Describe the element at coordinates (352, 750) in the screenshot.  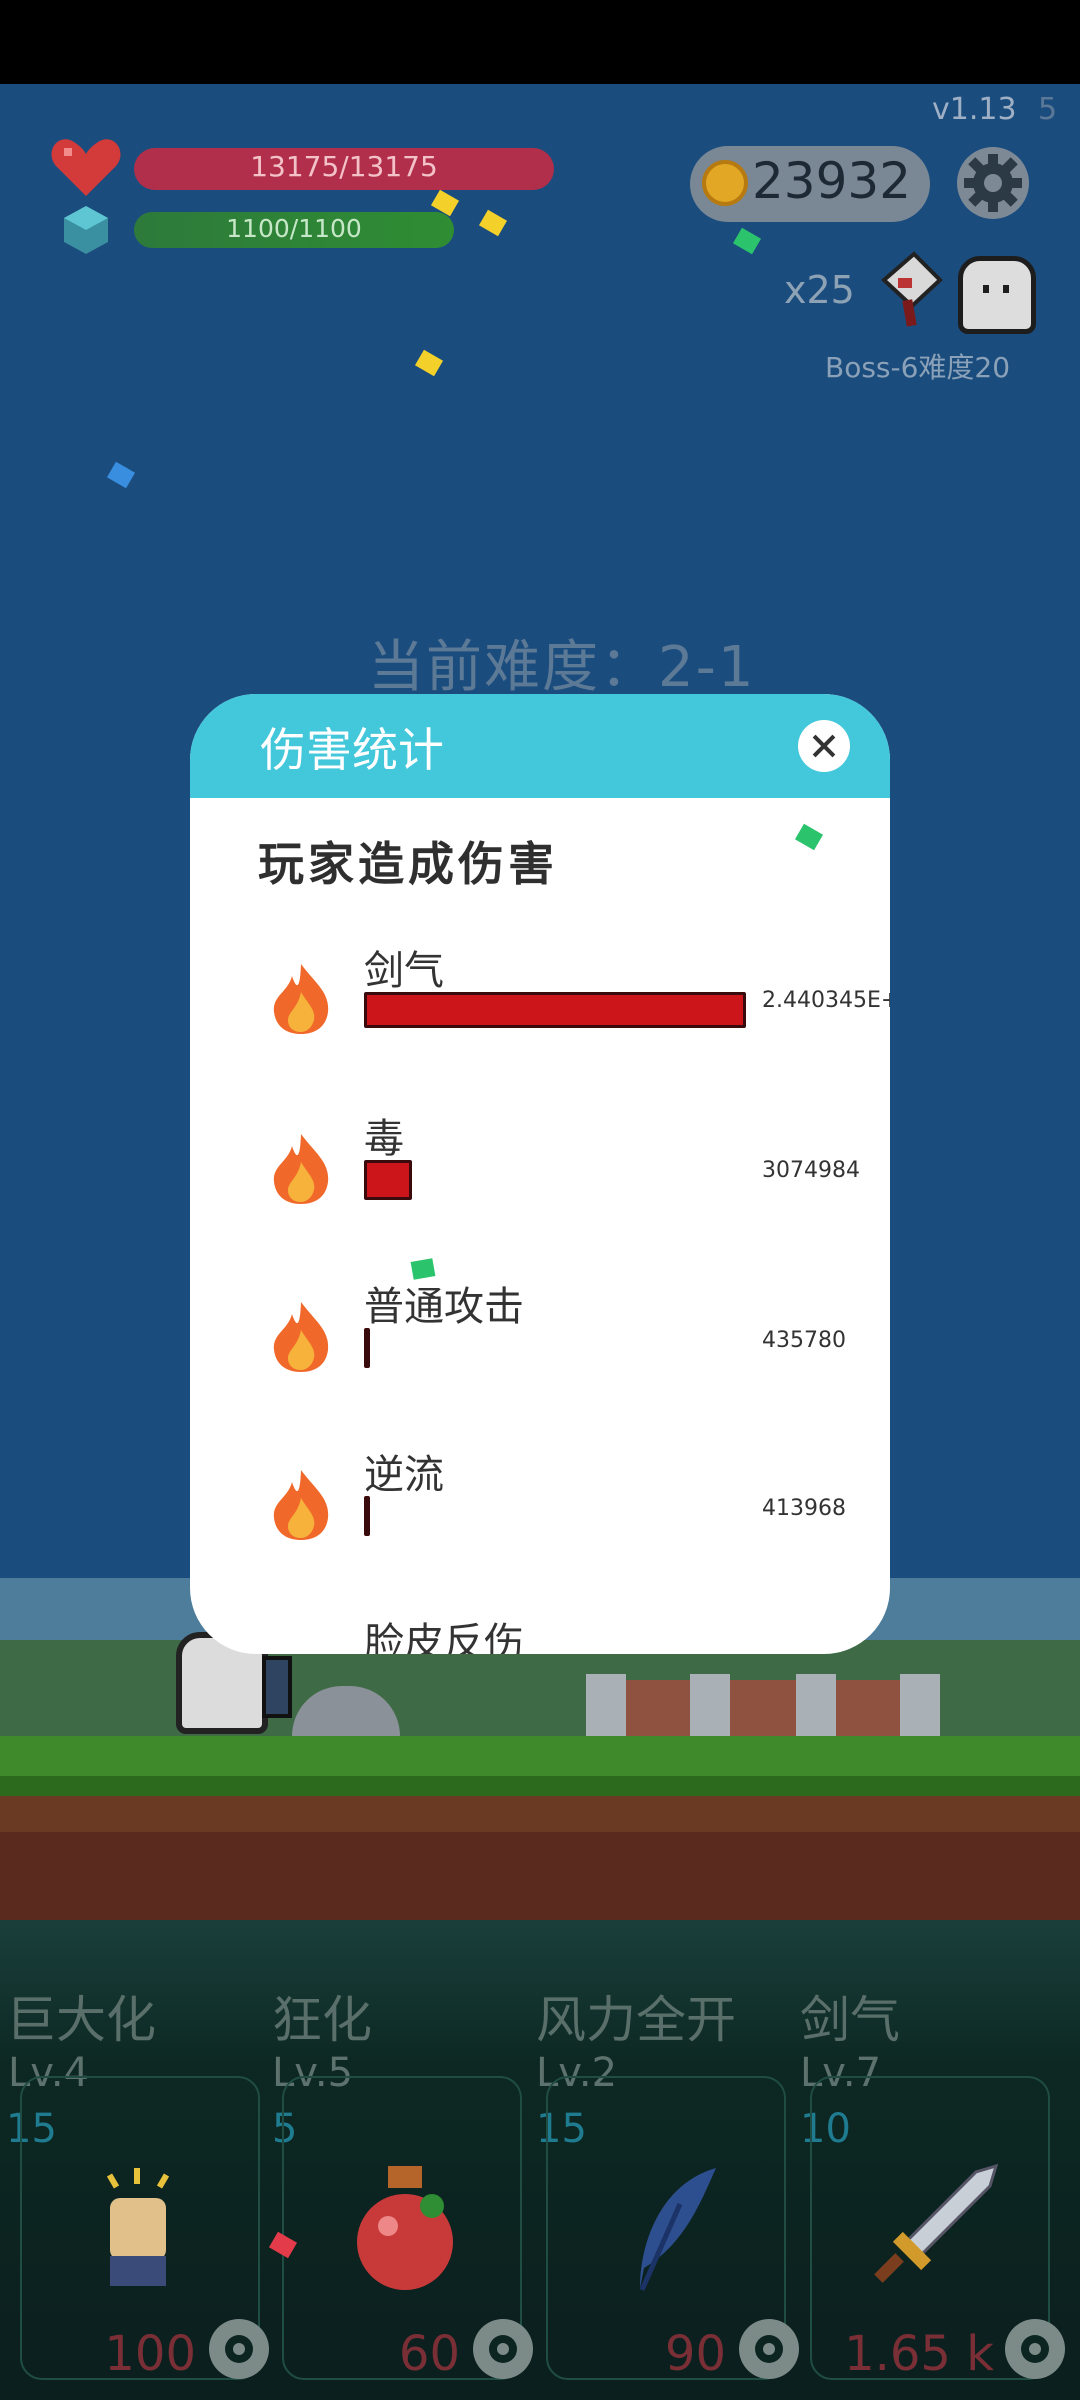
I see `dialog-title: 伤害统计` at that location.